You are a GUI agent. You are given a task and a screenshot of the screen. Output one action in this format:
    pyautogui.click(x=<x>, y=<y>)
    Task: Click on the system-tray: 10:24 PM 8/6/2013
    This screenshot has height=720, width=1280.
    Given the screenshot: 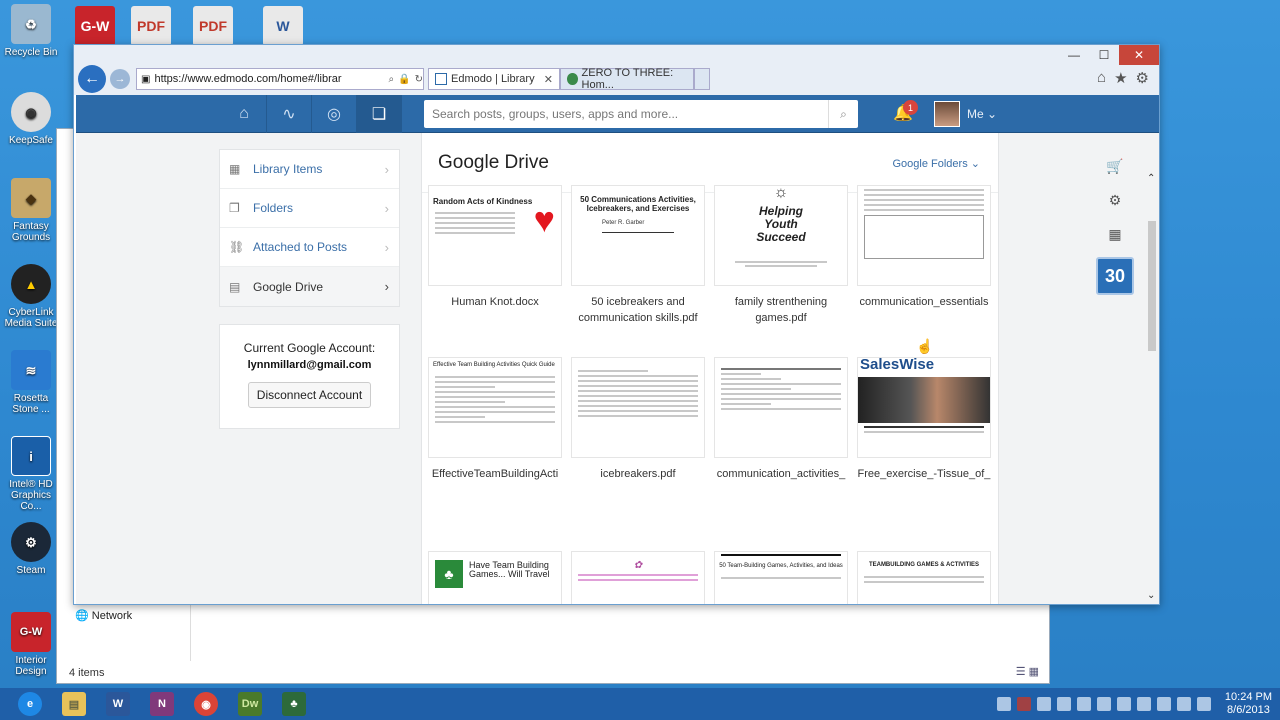 What is the action you would take?
    pyautogui.click(x=1134, y=704)
    